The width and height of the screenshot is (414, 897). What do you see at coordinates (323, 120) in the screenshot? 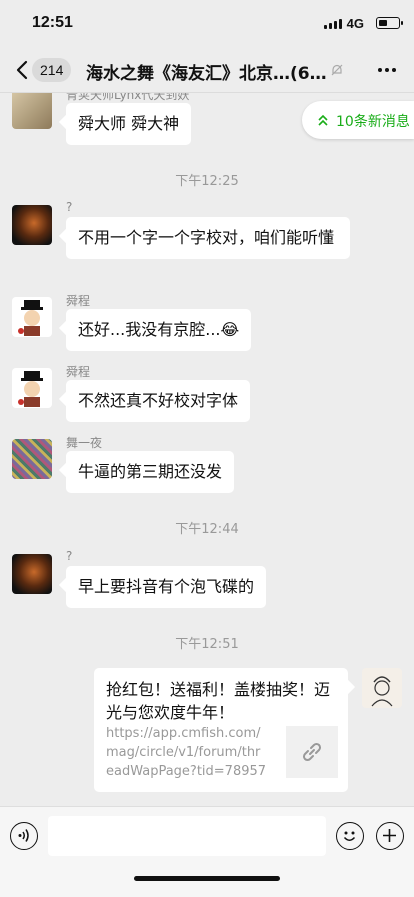
I see `double-chevron-up-icon` at bounding box center [323, 120].